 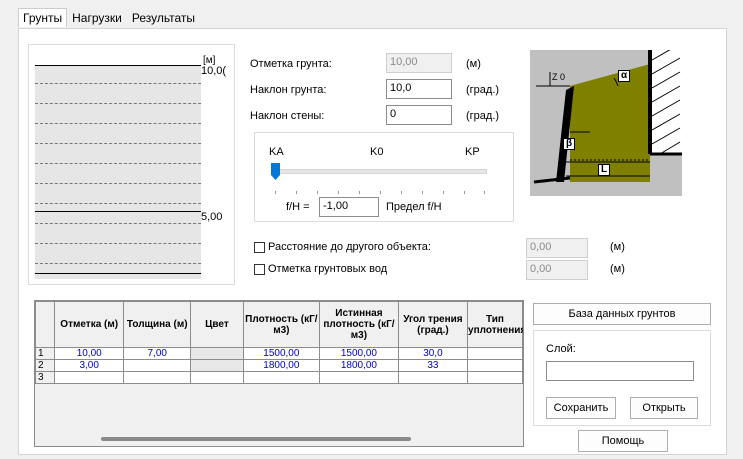 I want to click on row-number: 2, so click(x=45, y=365).